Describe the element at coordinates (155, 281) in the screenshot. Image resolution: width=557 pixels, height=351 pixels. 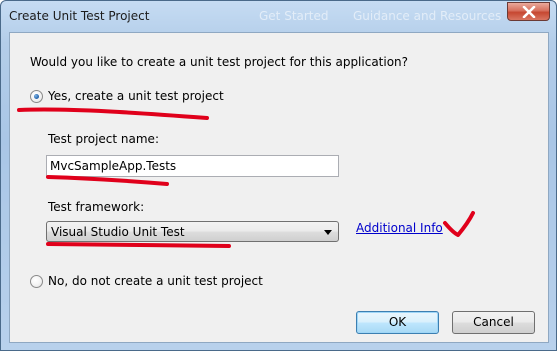
I see `radio-no-label: No, do not create a unit test project` at that location.